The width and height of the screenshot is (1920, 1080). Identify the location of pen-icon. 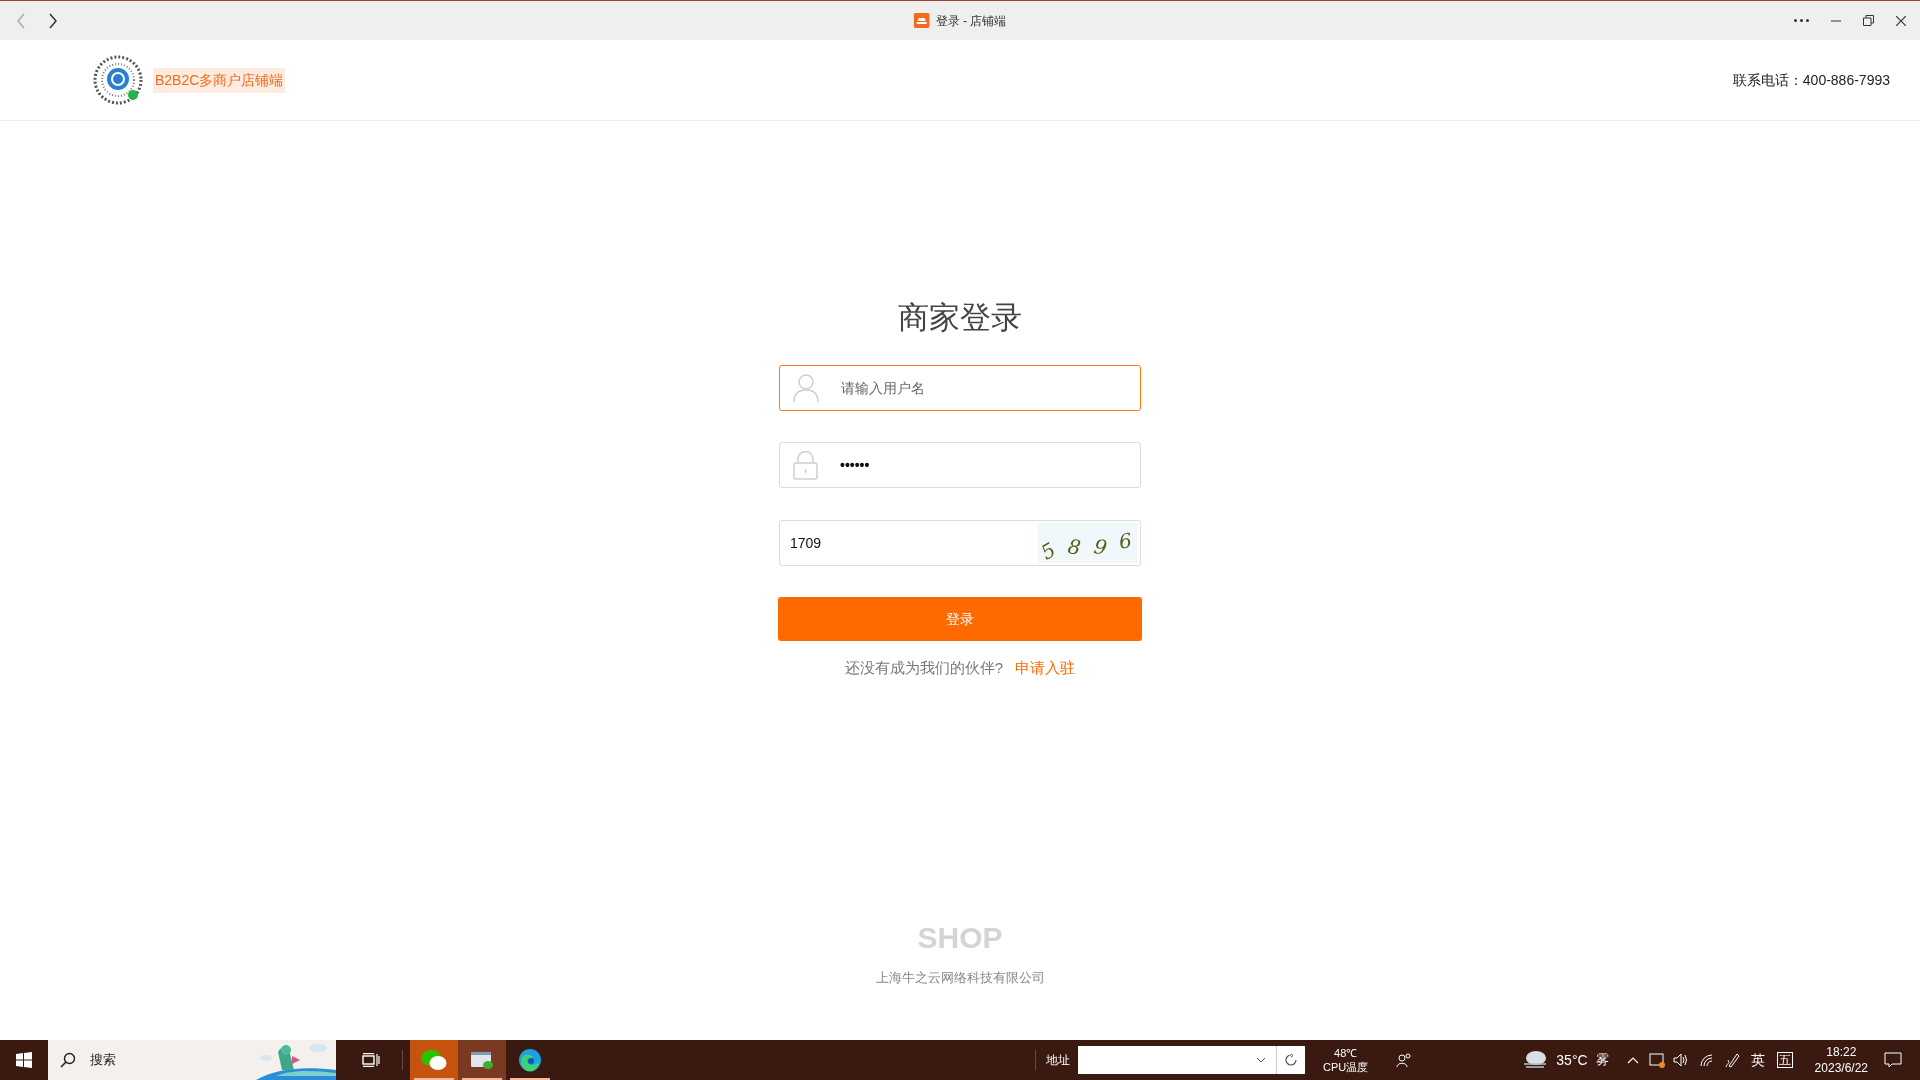
(1732, 1060).